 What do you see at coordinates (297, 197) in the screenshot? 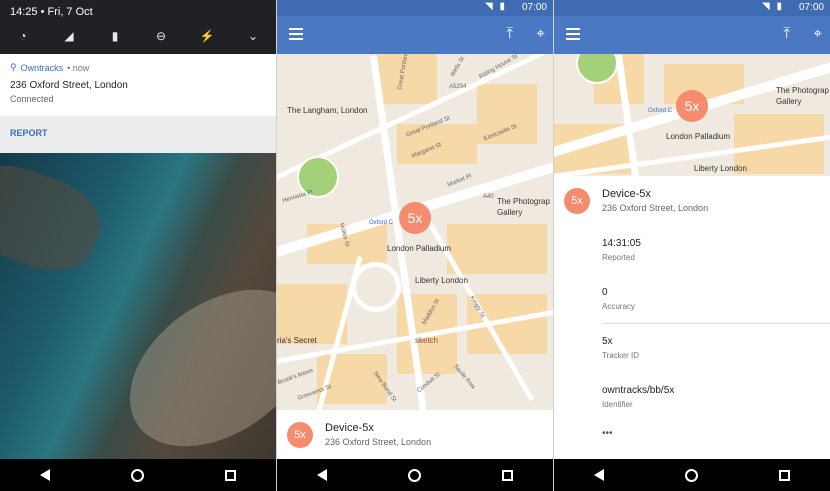
I see `street-label: Henrietta Pl` at bounding box center [297, 197].